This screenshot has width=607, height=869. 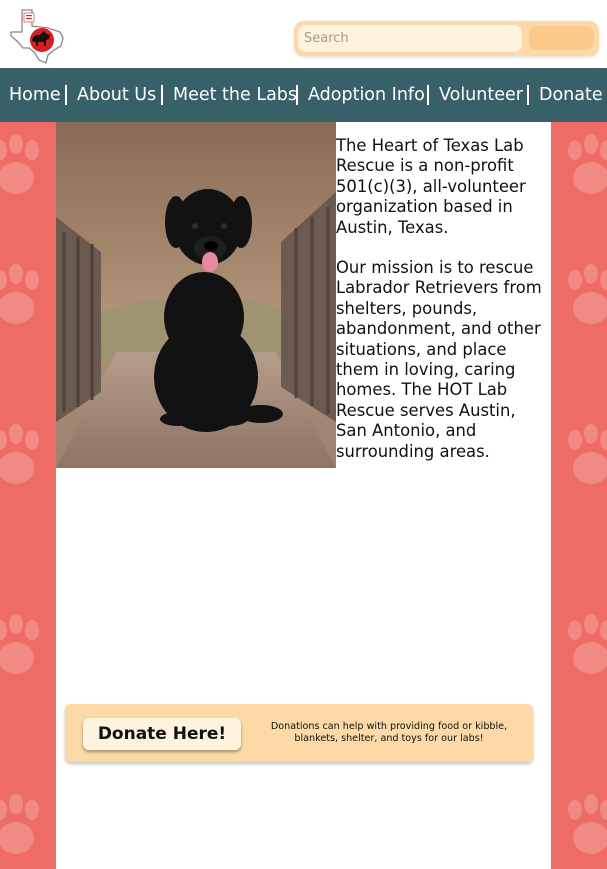 What do you see at coordinates (571, 95) in the screenshot?
I see `nav-donate: Donate` at bounding box center [571, 95].